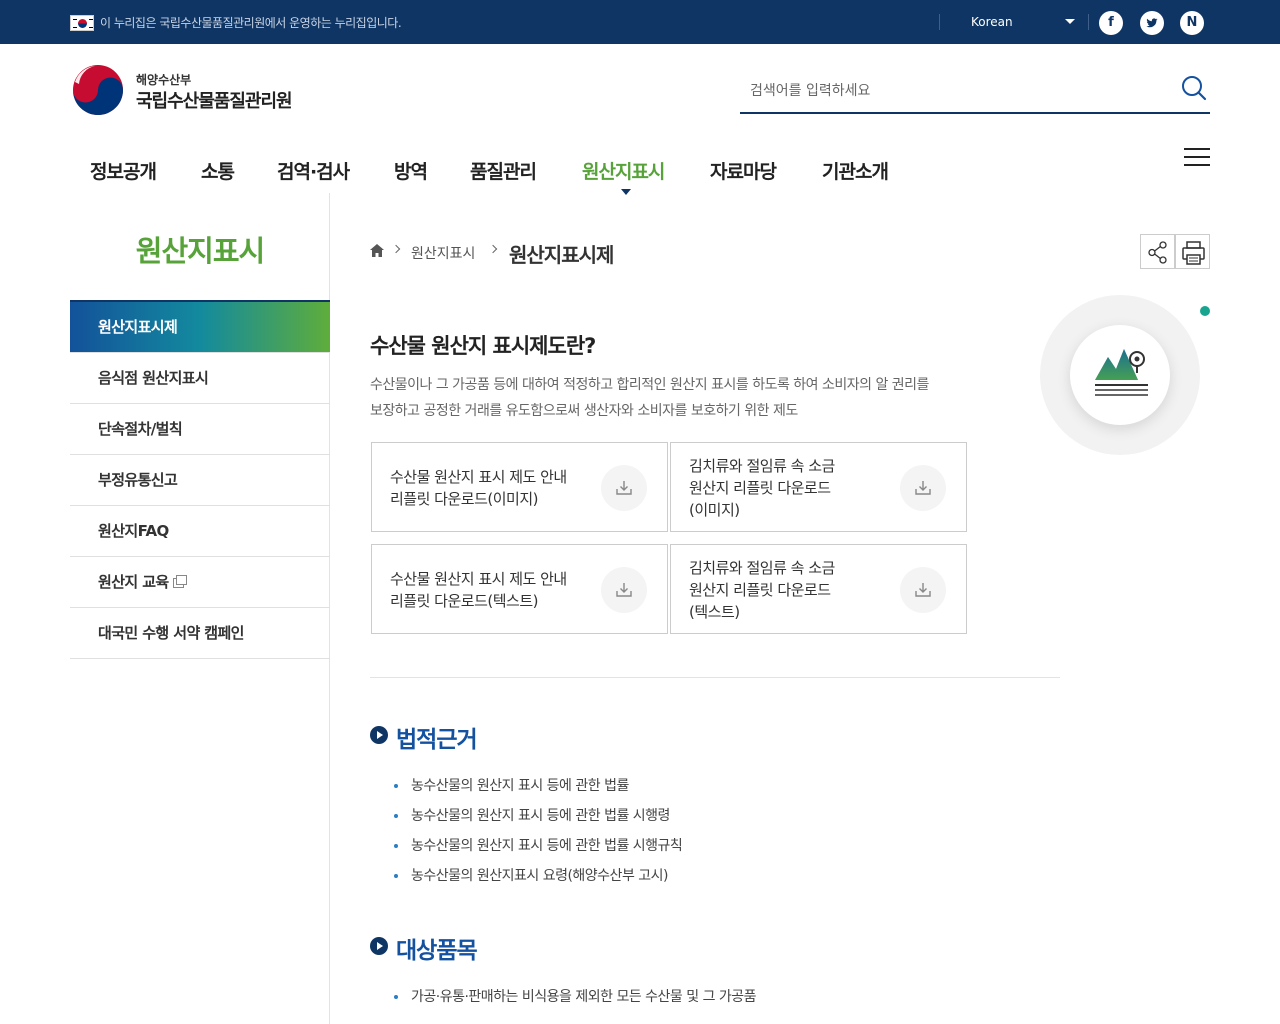 The width and height of the screenshot is (1280, 1024). Describe the element at coordinates (443, 253) in the screenshot. I see `breadcrumb-item: 원산지표시` at that location.